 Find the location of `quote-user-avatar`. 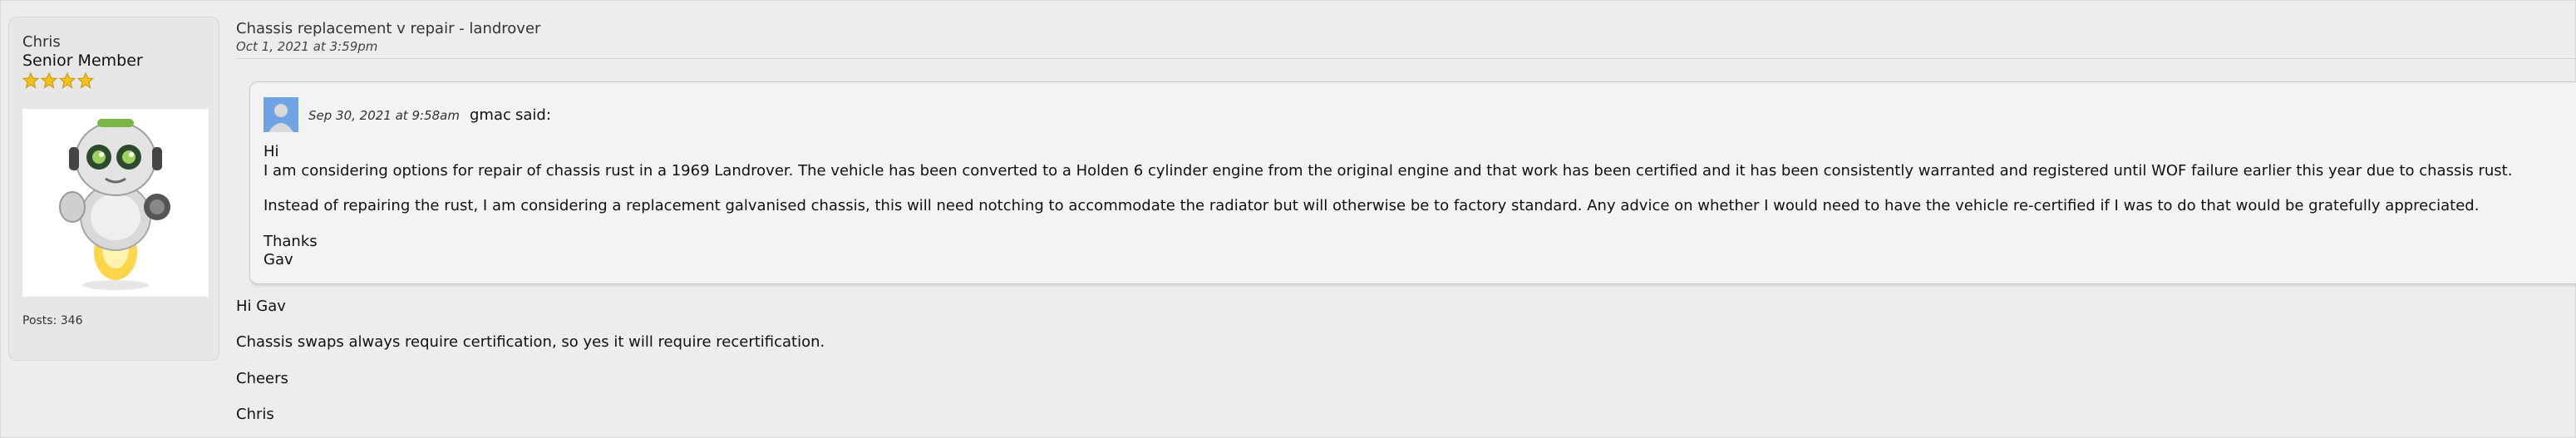

quote-user-avatar is located at coordinates (281, 114).